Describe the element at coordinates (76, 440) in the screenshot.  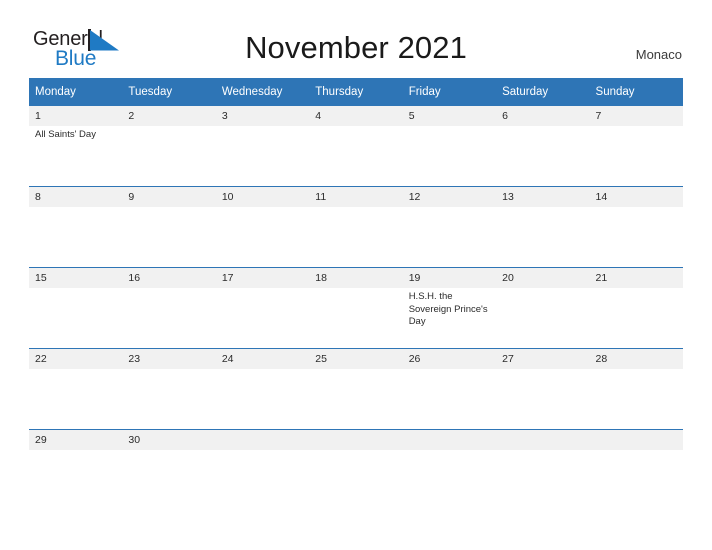
I see `day-number: 29` at that location.